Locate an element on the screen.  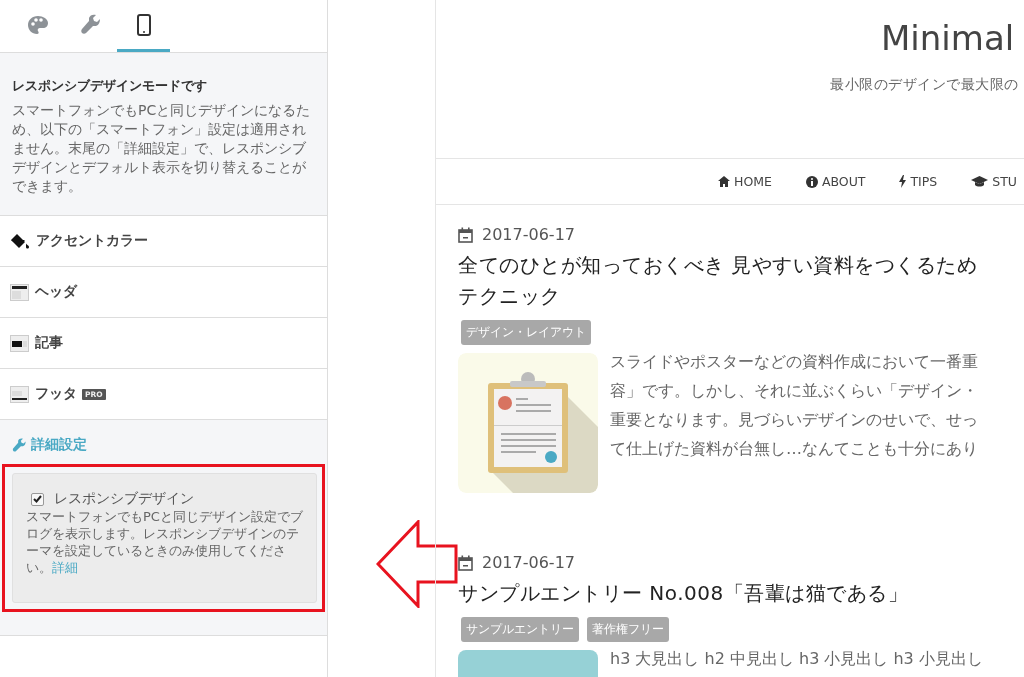
home-icon is located at coordinates (724, 181).